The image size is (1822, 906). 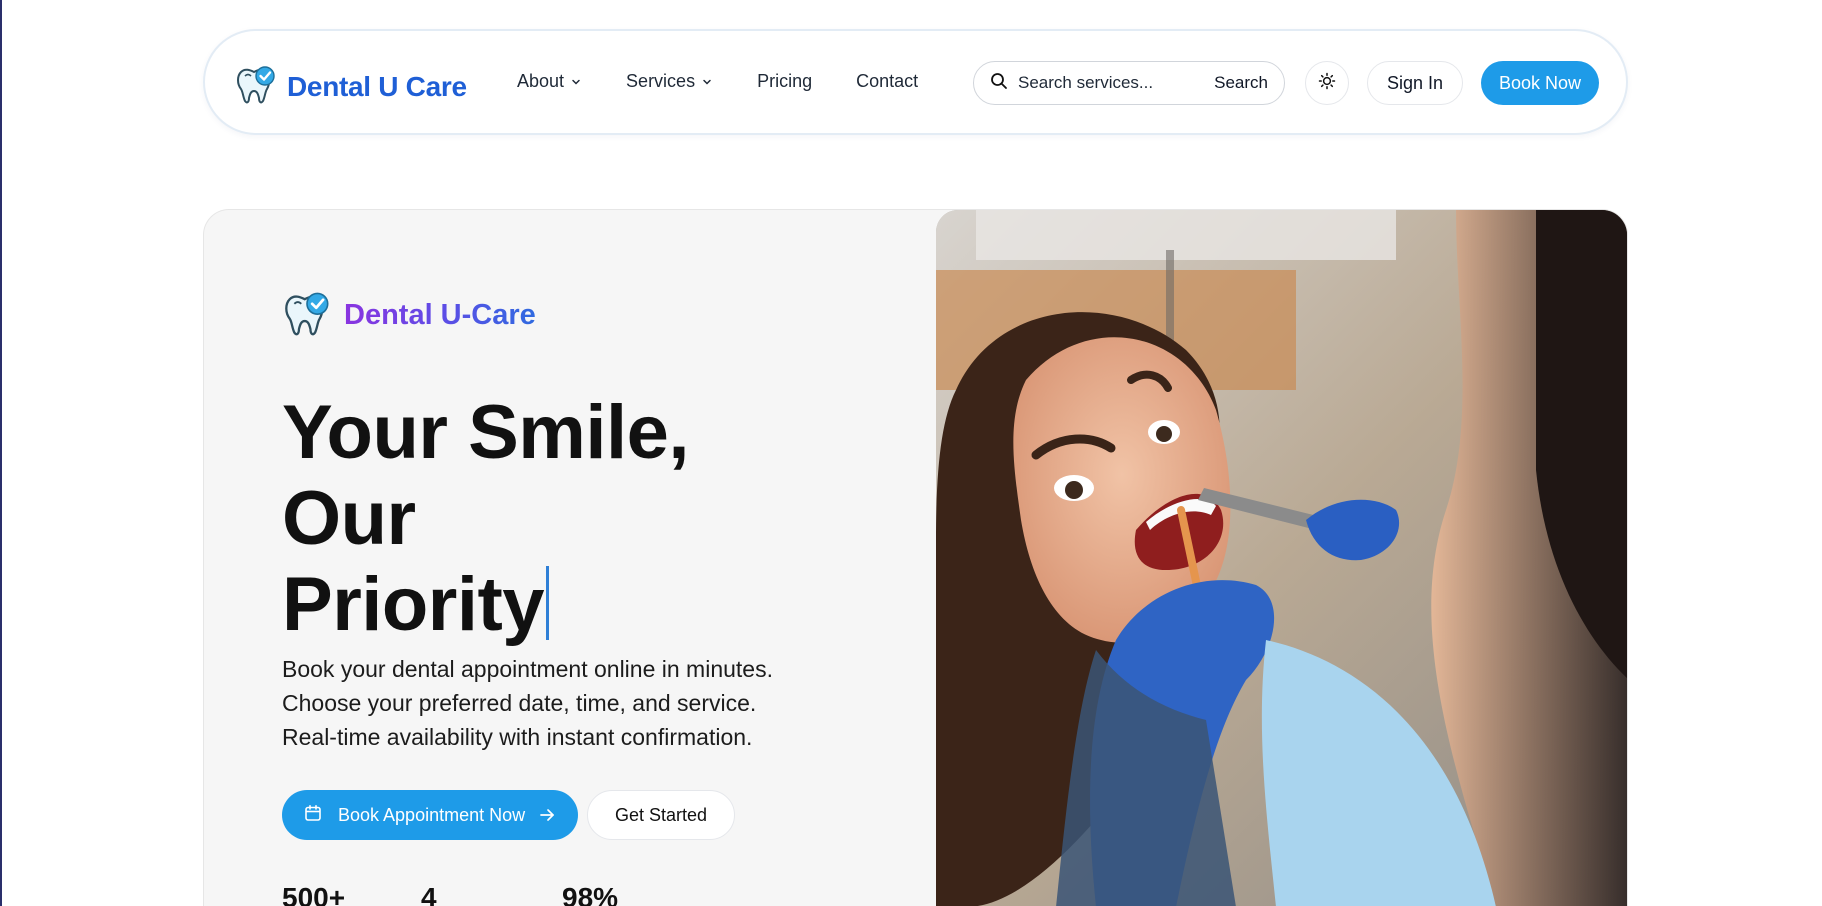 I want to click on search-icon, so click(x=999, y=83).